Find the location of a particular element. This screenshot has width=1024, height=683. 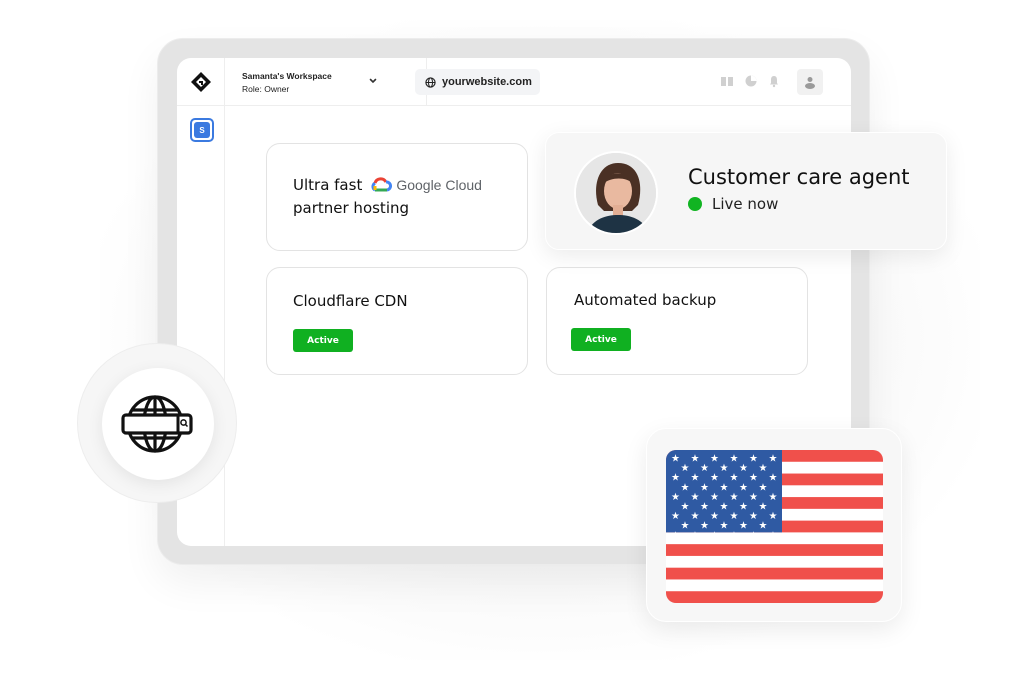

agent-status-text: Live now is located at coordinates (745, 204).